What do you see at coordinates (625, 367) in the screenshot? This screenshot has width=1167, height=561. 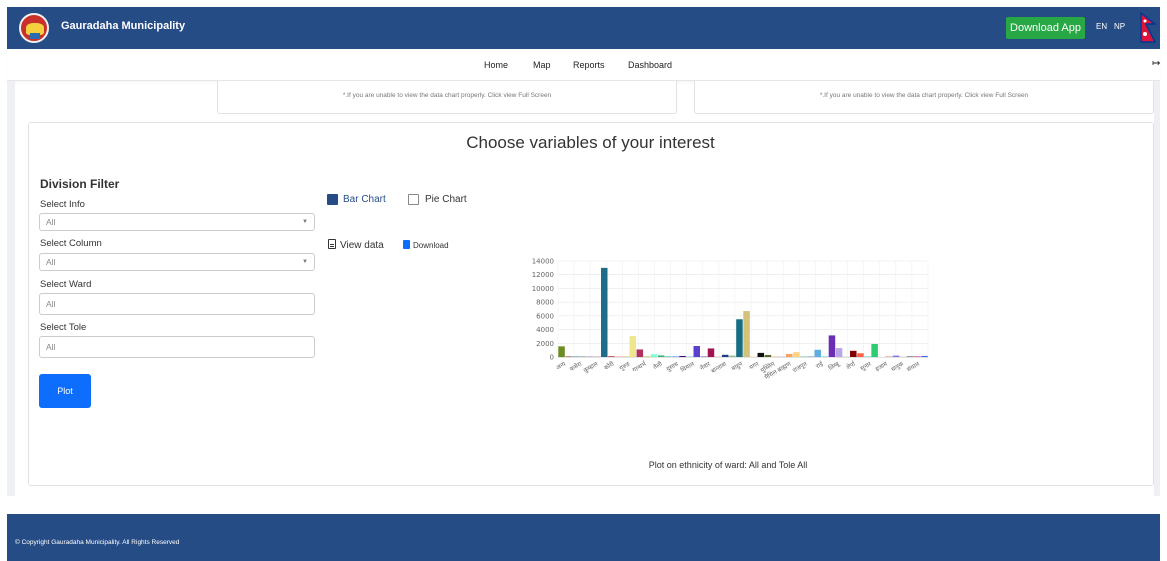 I see `x-tick-label: गुरुङ` at bounding box center [625, 367].